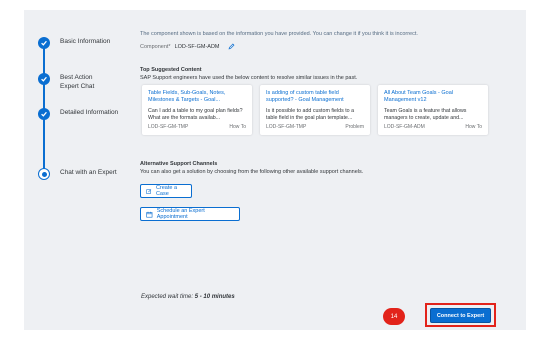 The height and width of the screenshot is (362, 546). I want to click on step-sublabel: Expert Chat, so click(77, 86).